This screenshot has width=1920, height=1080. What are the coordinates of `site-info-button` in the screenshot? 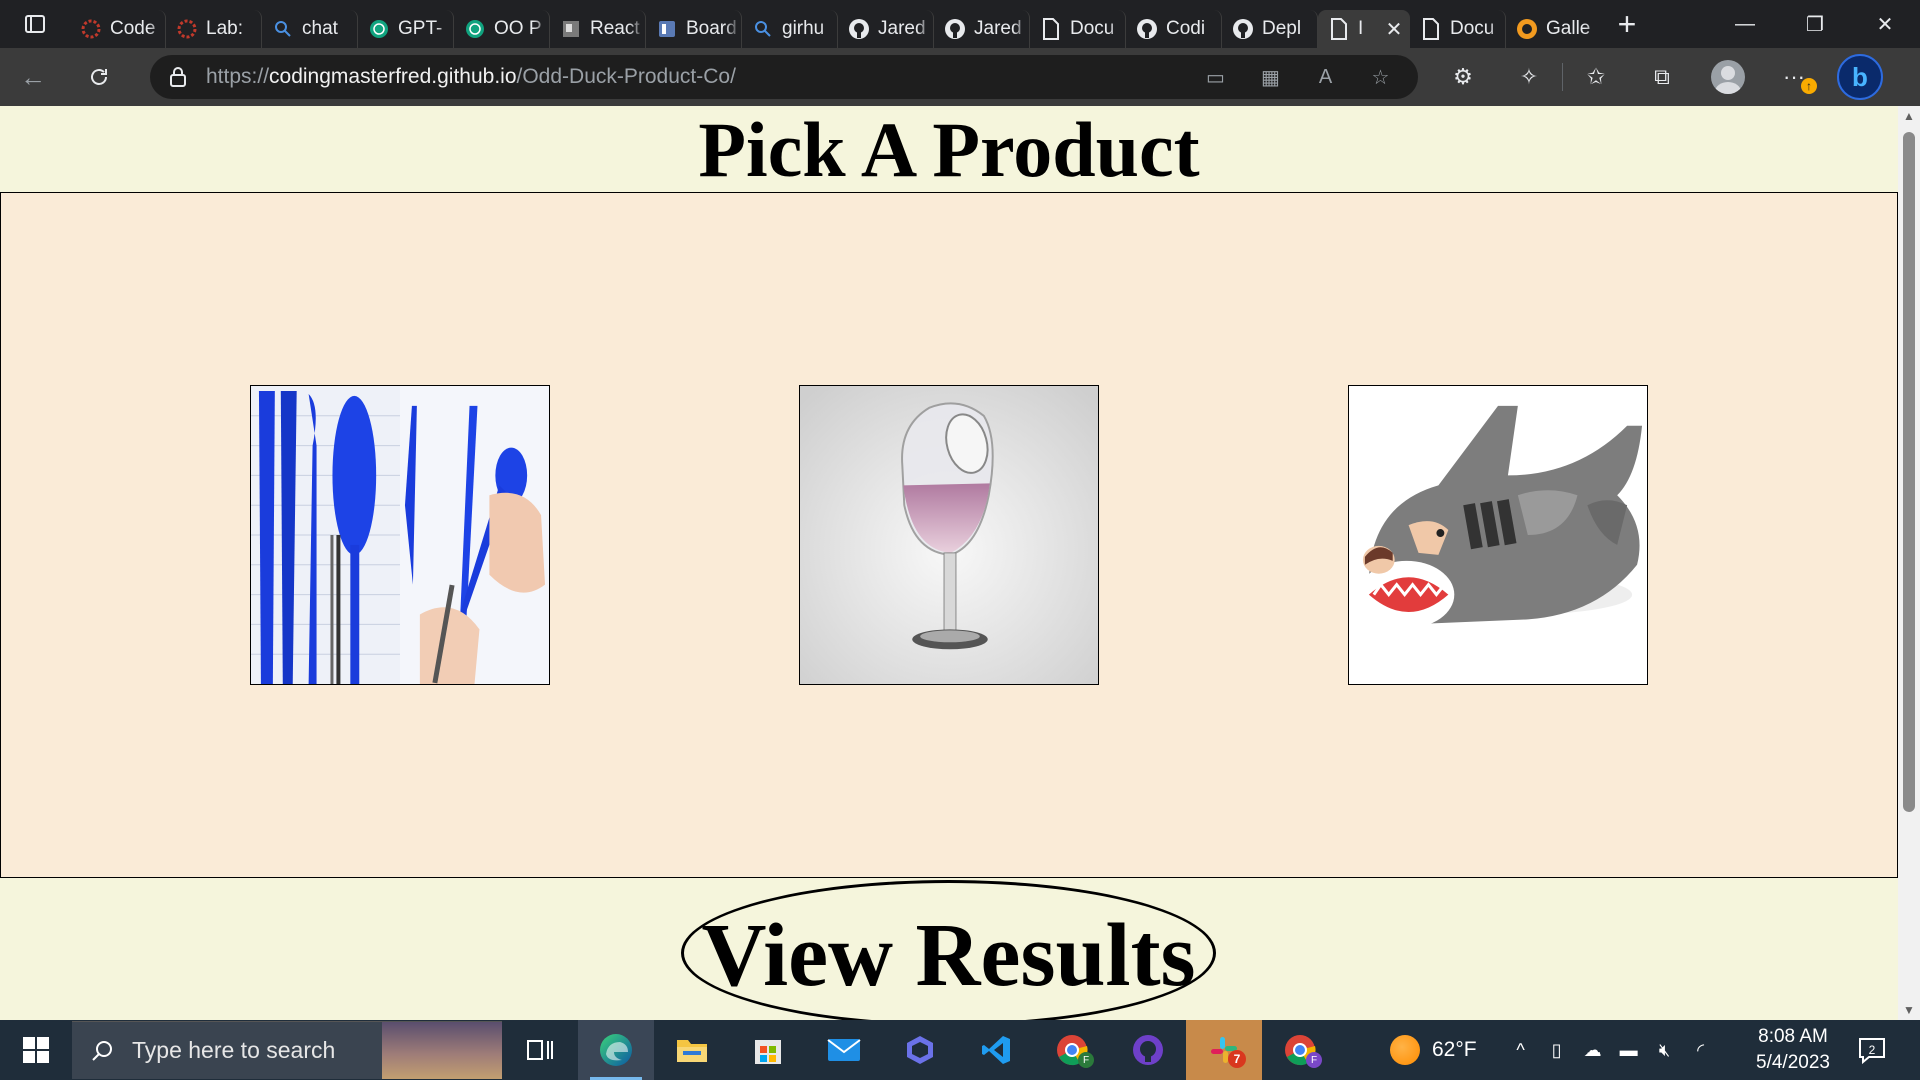 It's located at (178, 77).